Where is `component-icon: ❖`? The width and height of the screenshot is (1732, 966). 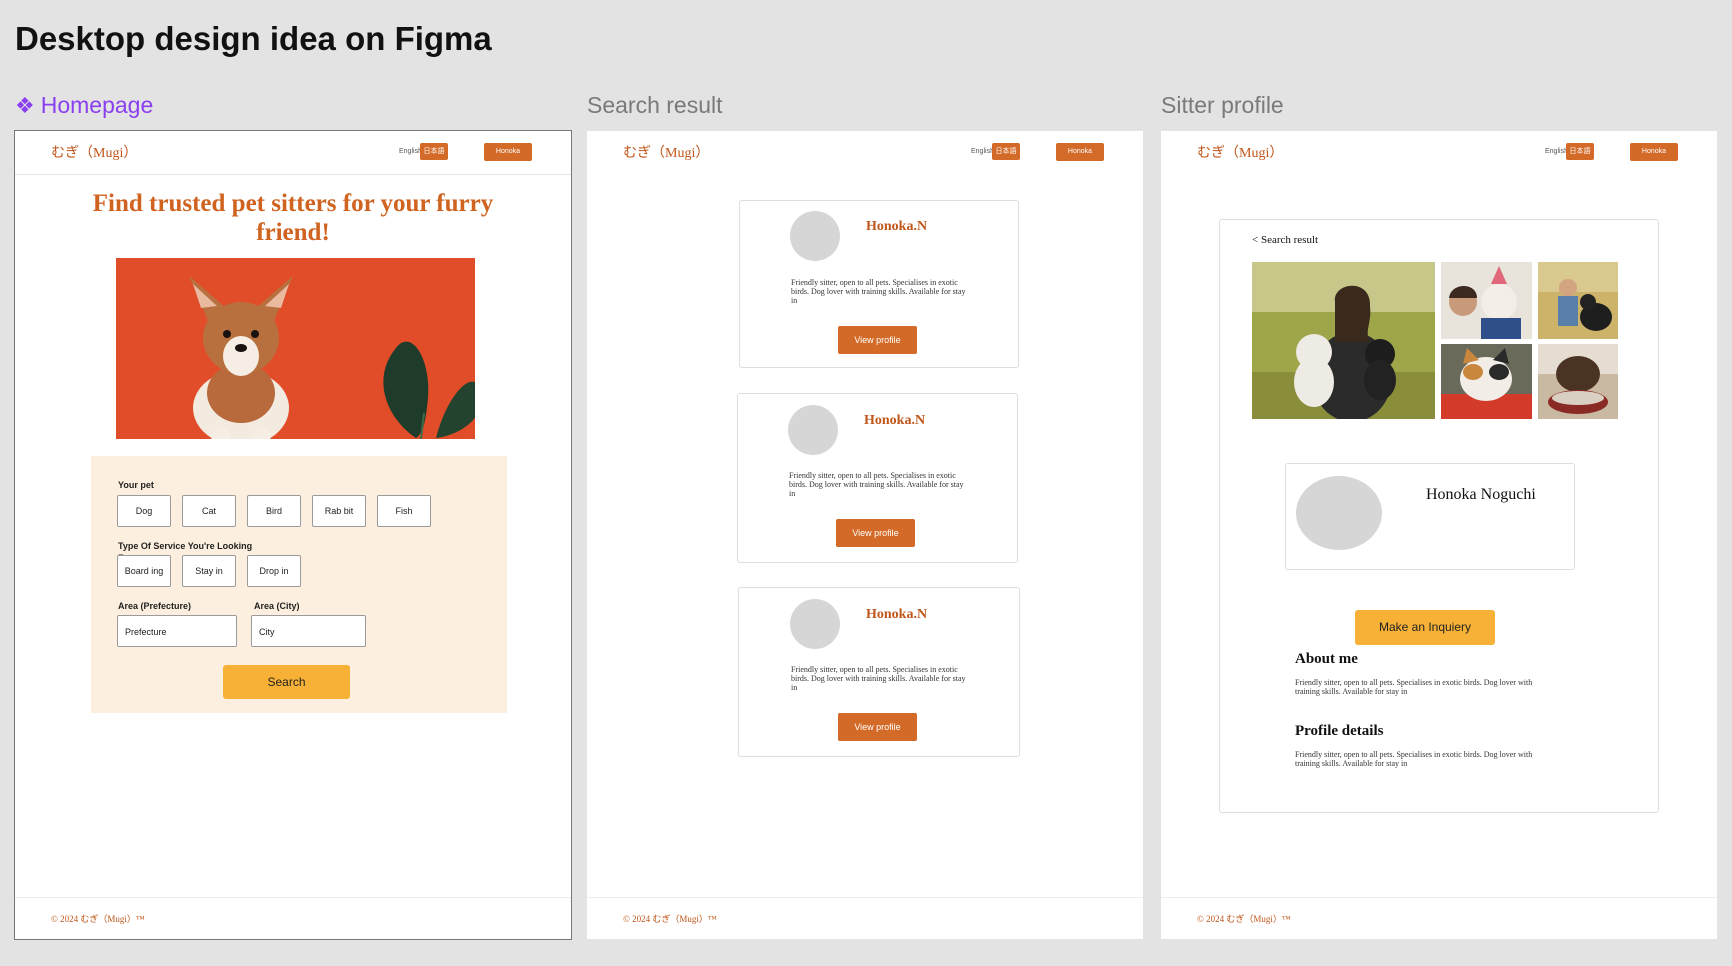 component-icon: ❖ is located at coordinates (25, 105).